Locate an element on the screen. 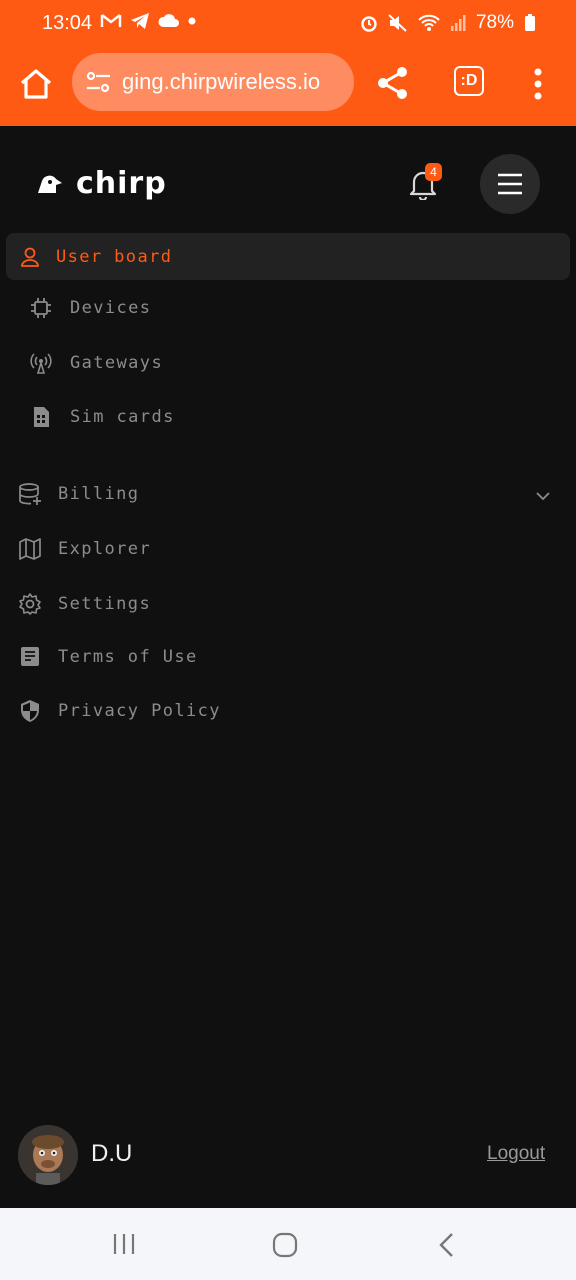 The image size is (576, 1280). share-icon is located at coordinates (393, 83).